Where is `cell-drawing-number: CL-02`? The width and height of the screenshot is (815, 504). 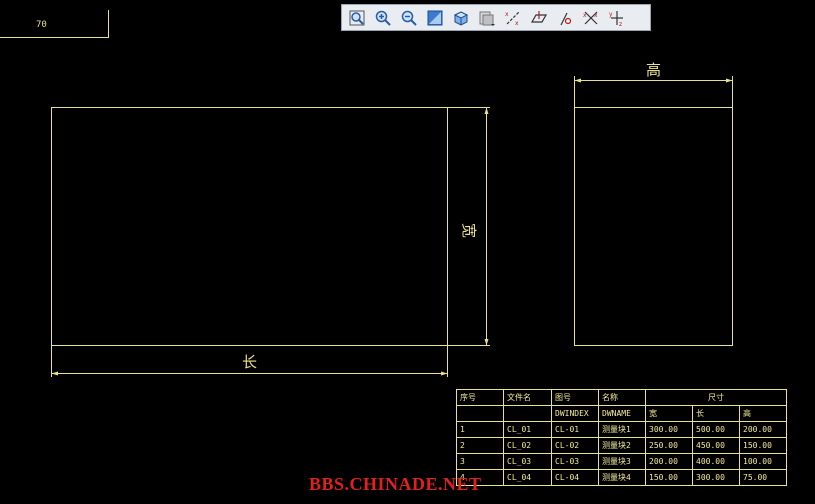 cell-drawing-number: CL-02 is located at coordinates (575, 445).